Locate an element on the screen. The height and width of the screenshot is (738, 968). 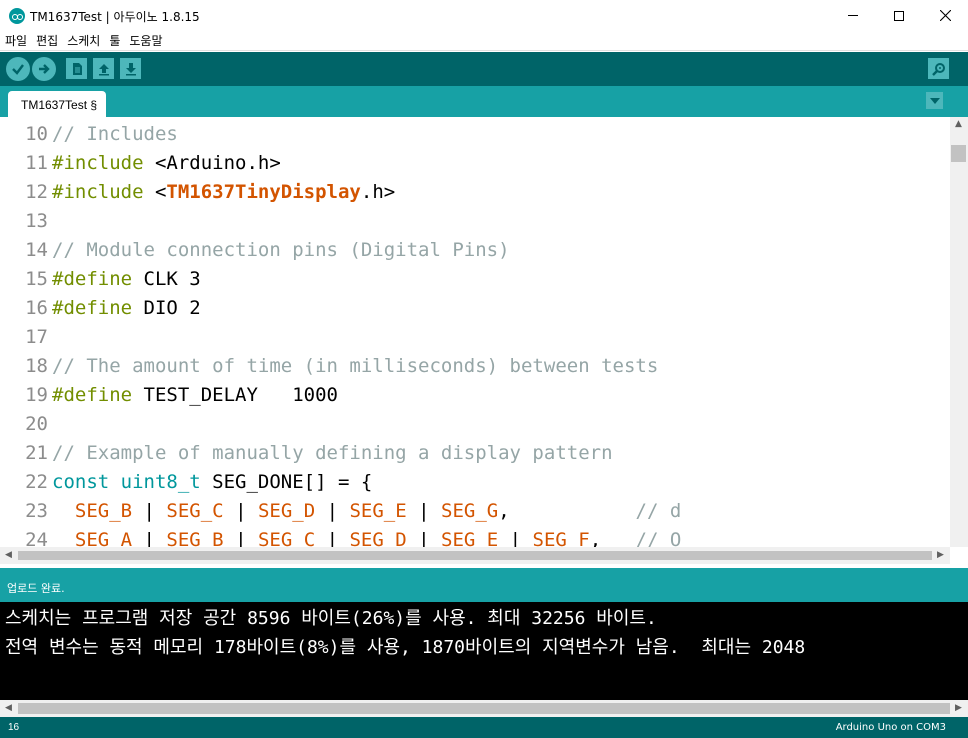
line-number: 18 is located at coordinates (36, 366).